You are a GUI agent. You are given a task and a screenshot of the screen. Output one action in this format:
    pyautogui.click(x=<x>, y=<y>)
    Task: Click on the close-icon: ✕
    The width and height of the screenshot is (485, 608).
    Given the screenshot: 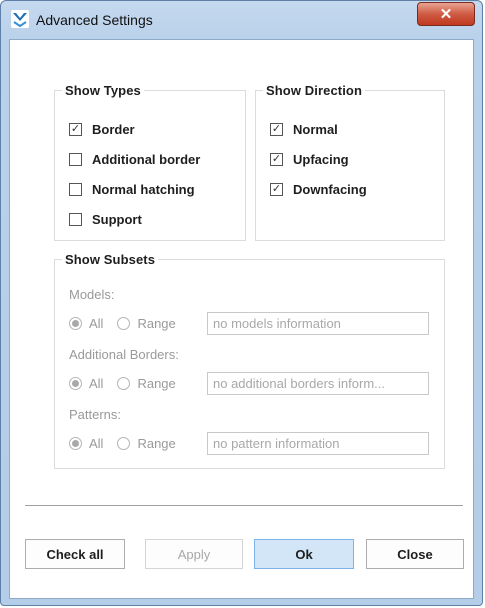 What is the action you would take?
    pyautogui.click(x=446, y=14)
    